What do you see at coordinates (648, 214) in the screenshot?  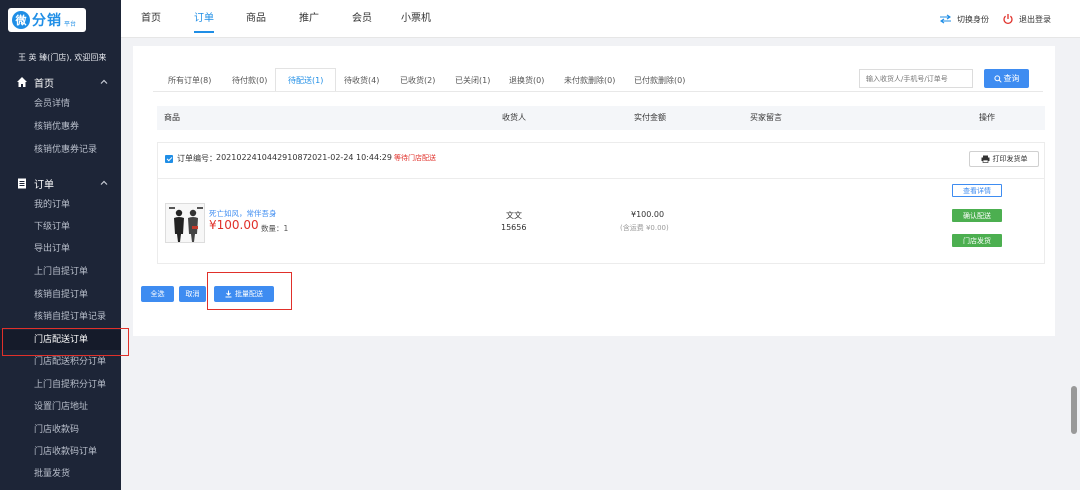 I see `order-amount: ¥100.00` at bounding box center [648, 214].